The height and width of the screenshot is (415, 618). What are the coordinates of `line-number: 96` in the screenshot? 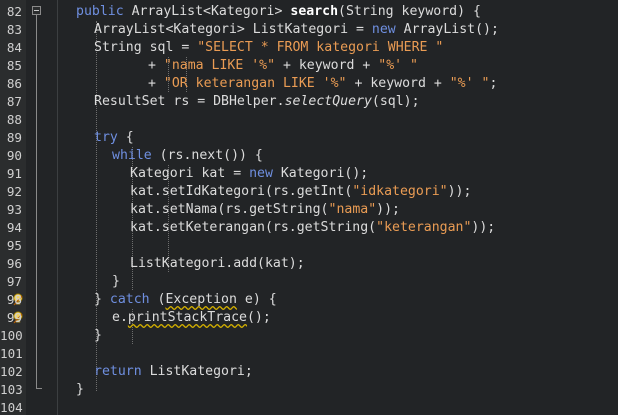 It's located at (14, 263).